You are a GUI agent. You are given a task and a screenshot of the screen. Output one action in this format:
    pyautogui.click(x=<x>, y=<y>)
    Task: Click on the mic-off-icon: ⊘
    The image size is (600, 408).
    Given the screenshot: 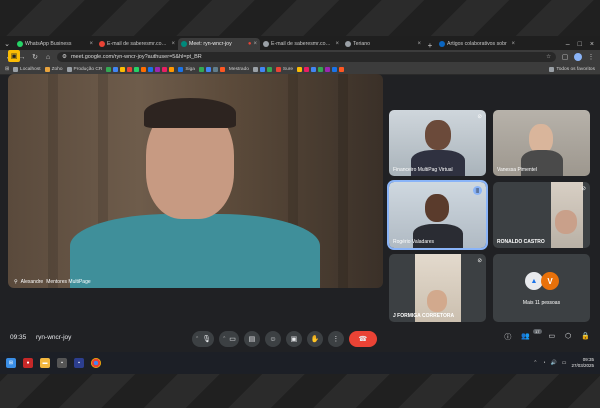 What is the action you would take?
    pyautogui.click(x=479, y=261)
    